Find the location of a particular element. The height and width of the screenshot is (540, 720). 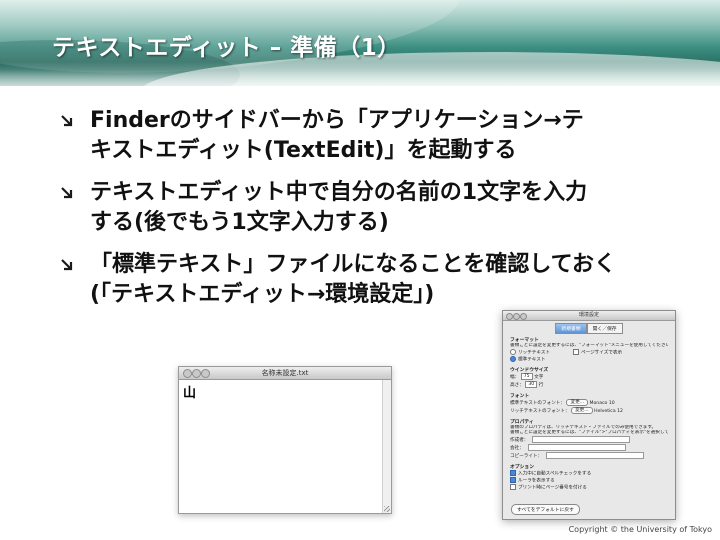

width-label: 幅： is located at coordinates (515, 378).